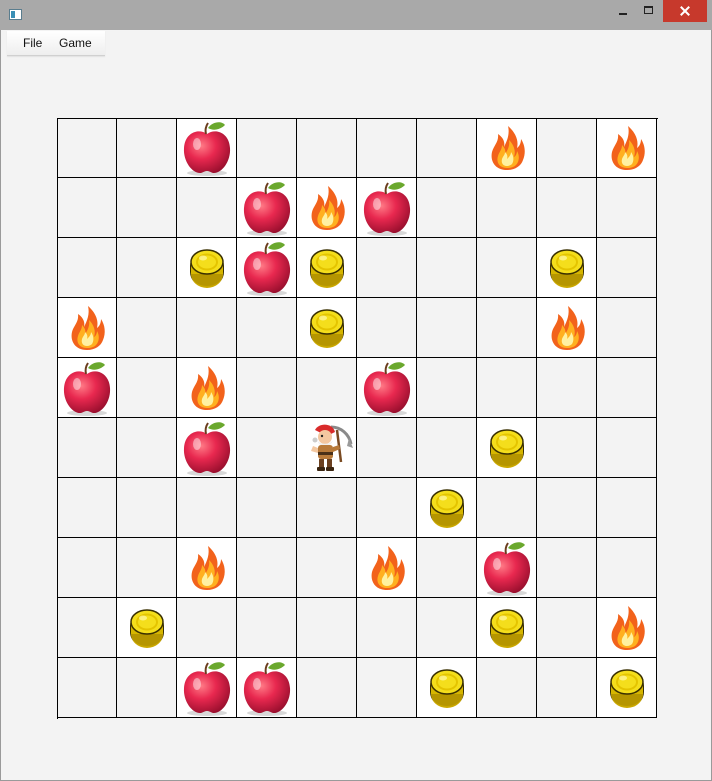  What do you see at coordinates (649, 11) in the screenshot?
I see `maximize-button` at bounding box center [649, 11].